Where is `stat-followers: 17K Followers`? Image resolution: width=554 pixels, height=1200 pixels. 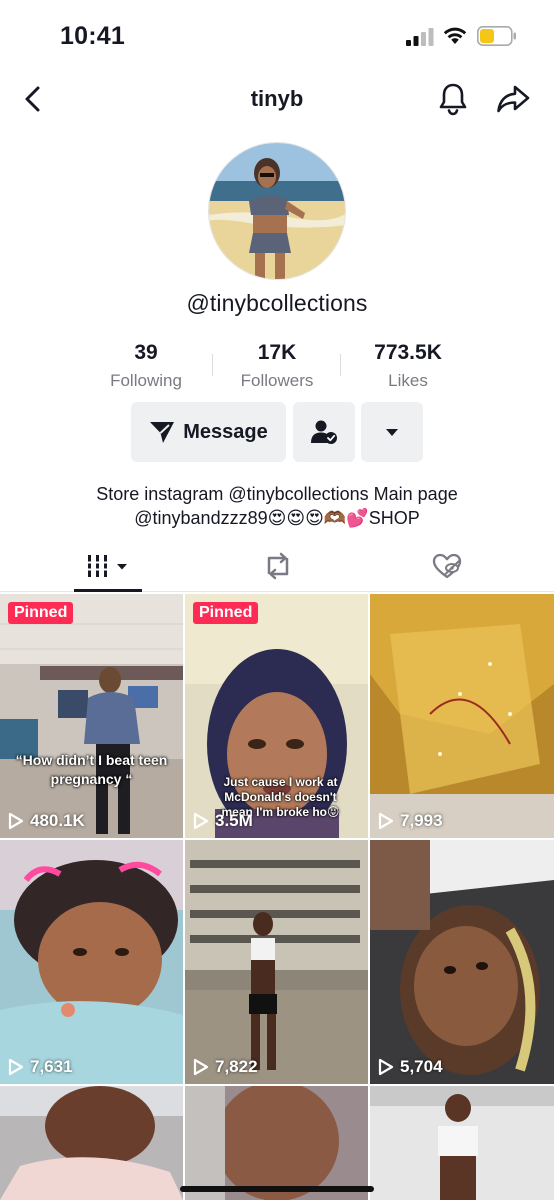 stat-followers: 17K Followers is located at coordinates (277, 367).